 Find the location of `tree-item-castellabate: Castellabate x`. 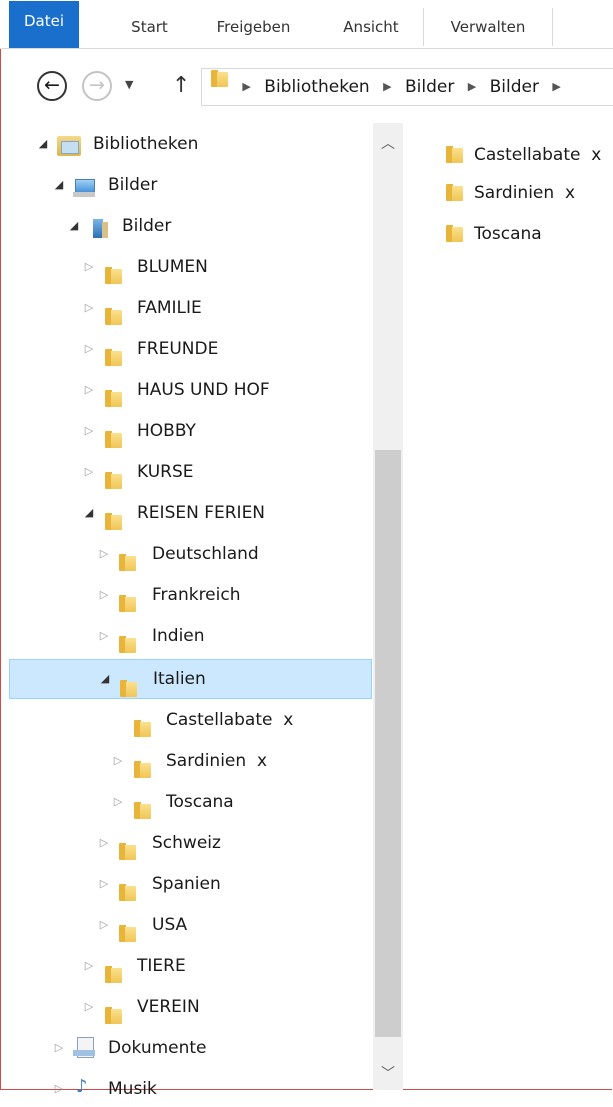

tree-item-castellabate: Castellabate x is located at coordinates (186, 720).